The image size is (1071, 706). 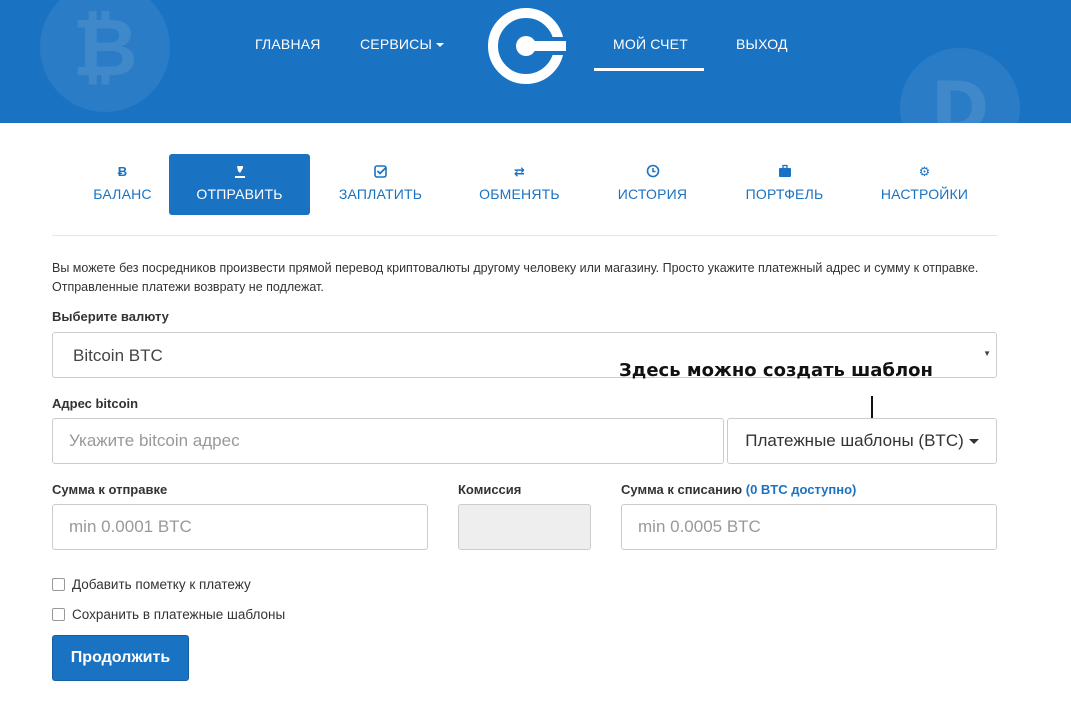 I want to click on address-label: Адрес bitcoin, so click(x=95, y=403).